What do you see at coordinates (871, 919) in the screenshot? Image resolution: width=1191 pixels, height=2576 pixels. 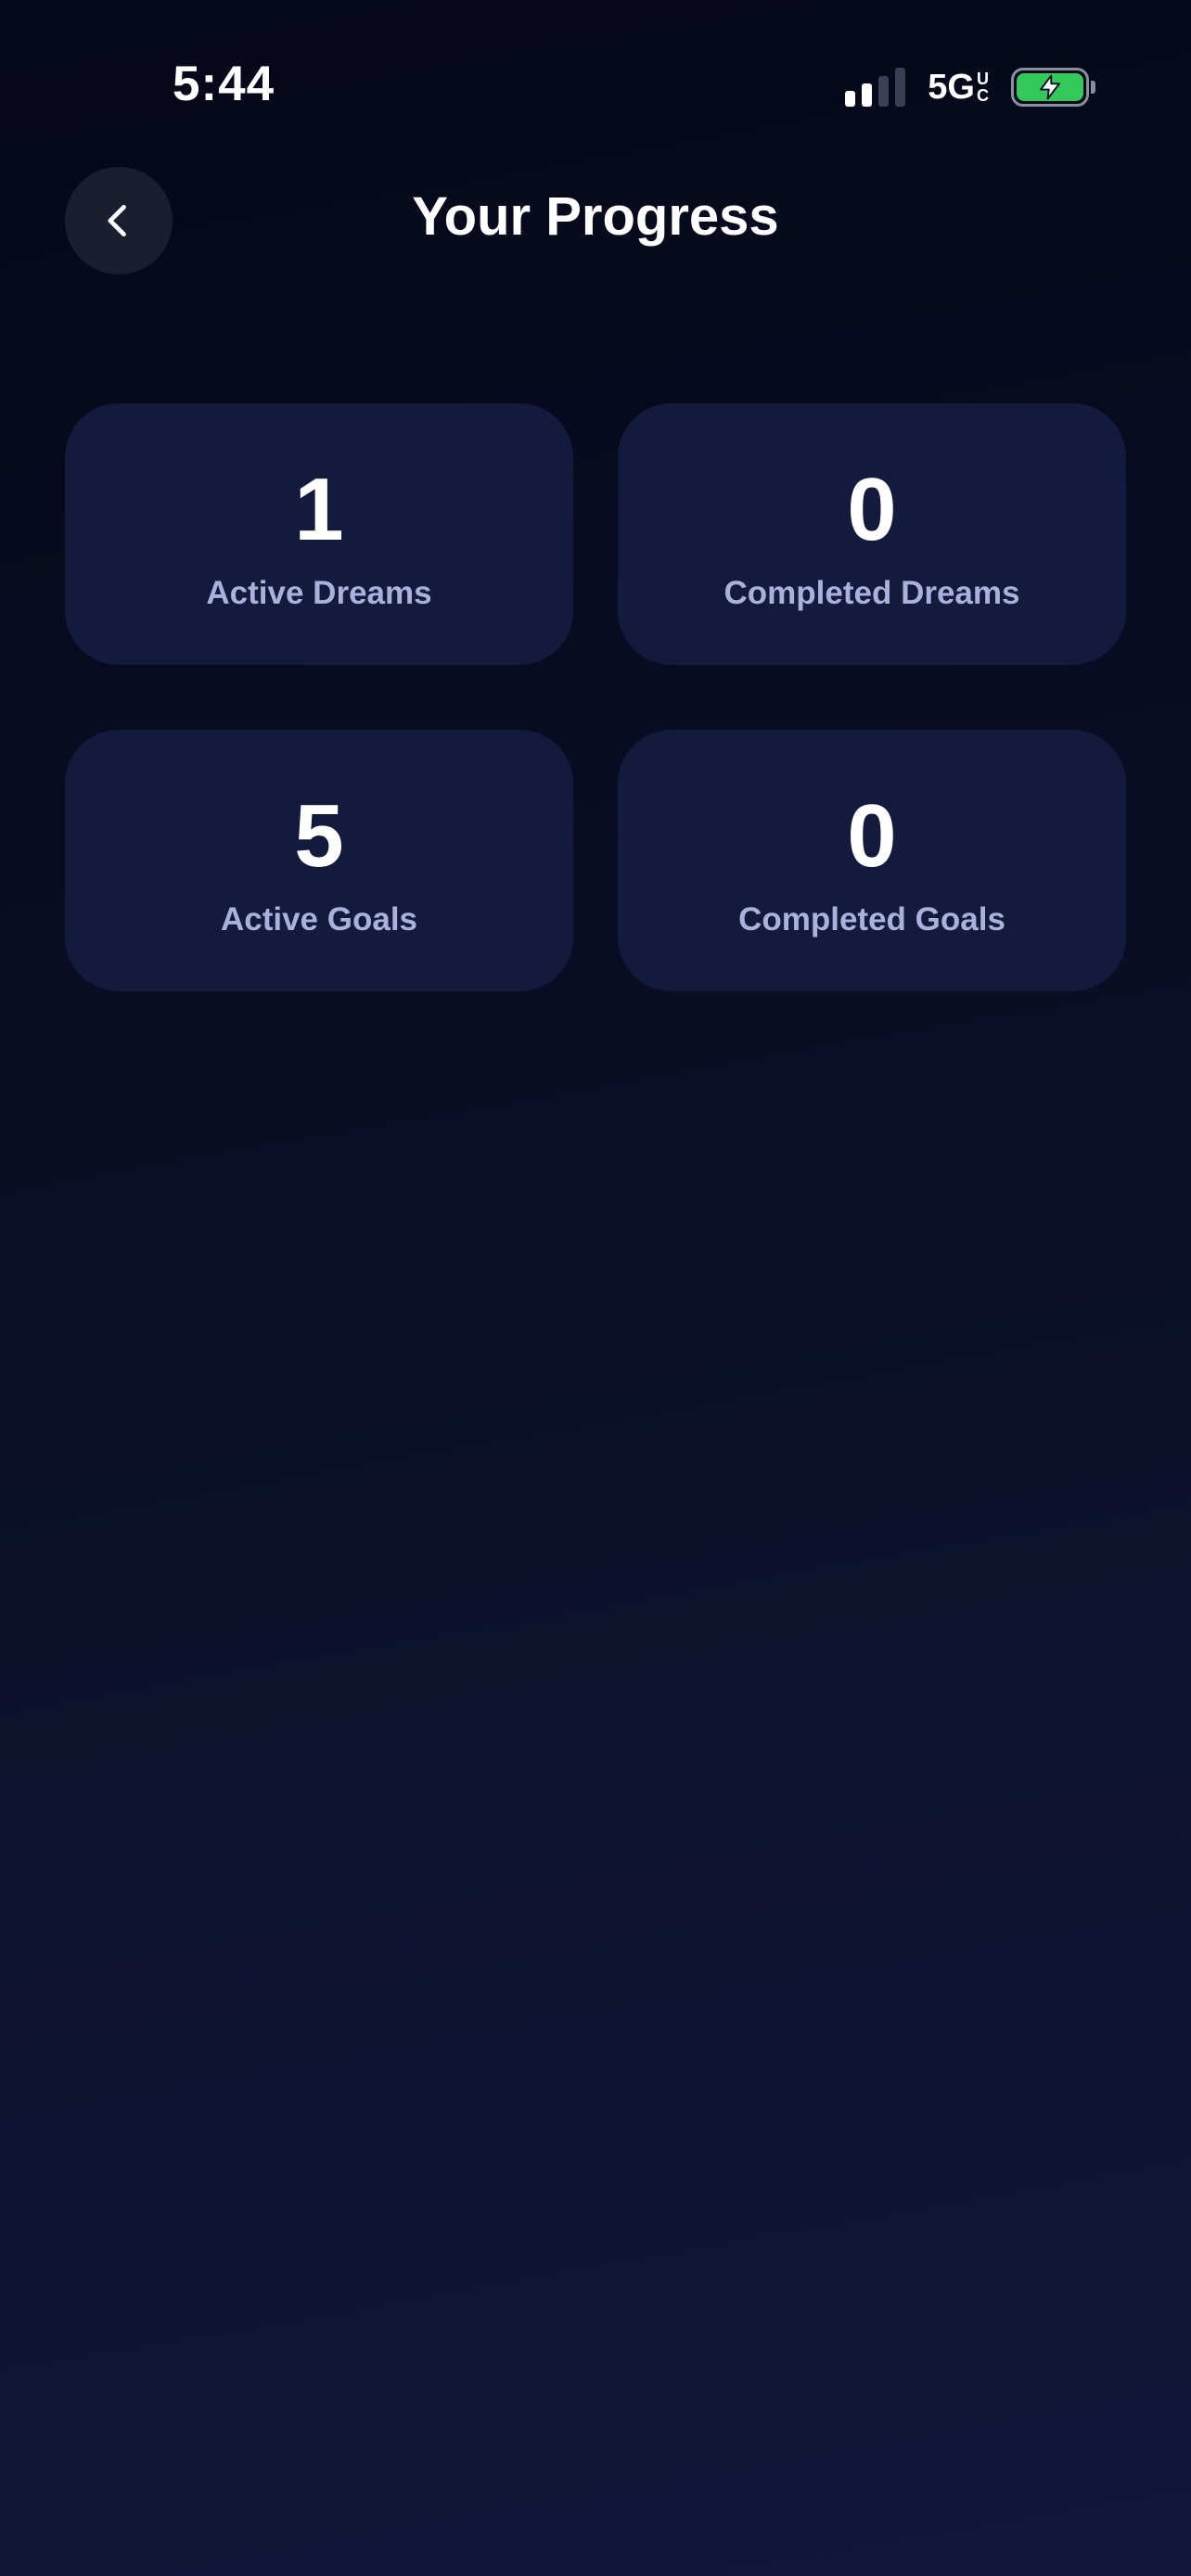 I see `stat-label: Completed Goals` at bounding box center [871, 919].